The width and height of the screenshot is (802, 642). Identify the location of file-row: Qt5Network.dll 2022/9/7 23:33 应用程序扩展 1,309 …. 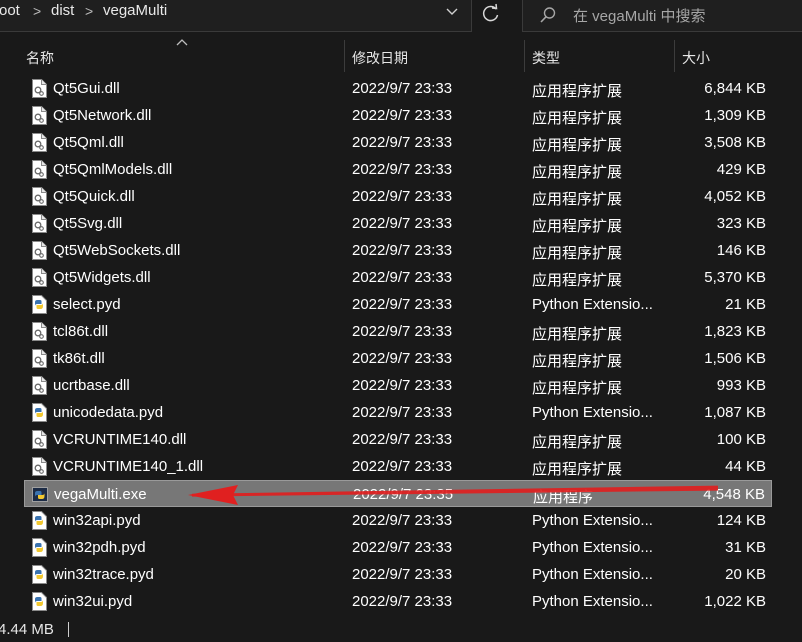
(398, 115).